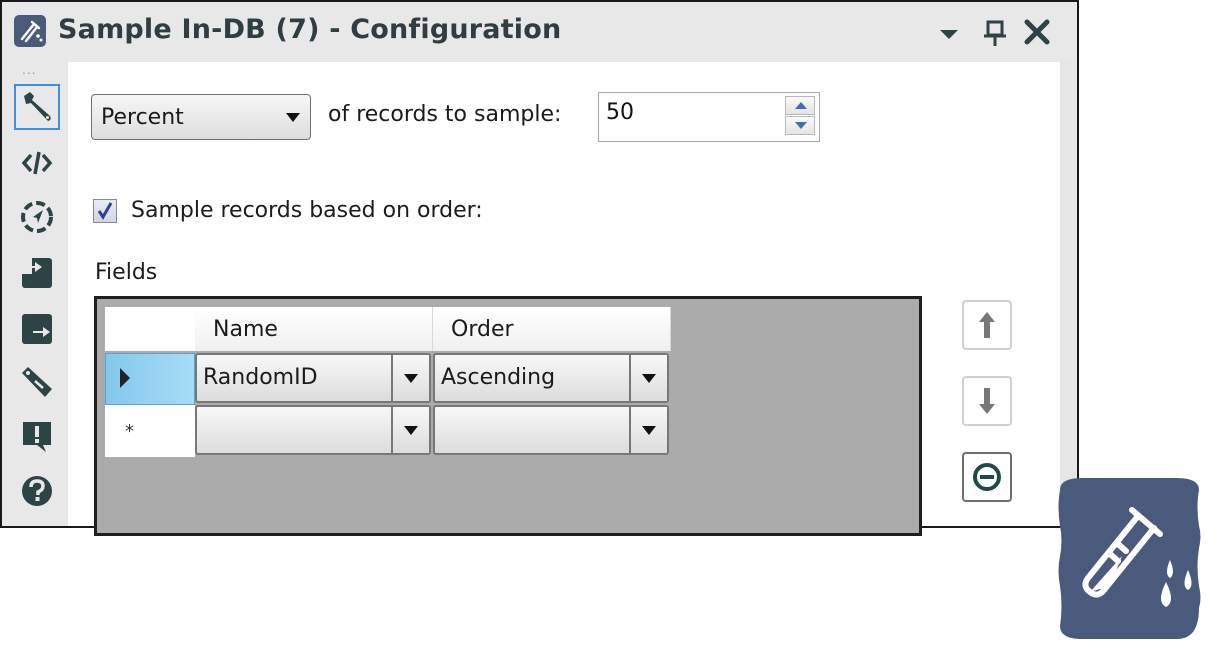 The width and height of the screenshot is (1217, 651). I want to click on move-down-button, so click(987, 401).